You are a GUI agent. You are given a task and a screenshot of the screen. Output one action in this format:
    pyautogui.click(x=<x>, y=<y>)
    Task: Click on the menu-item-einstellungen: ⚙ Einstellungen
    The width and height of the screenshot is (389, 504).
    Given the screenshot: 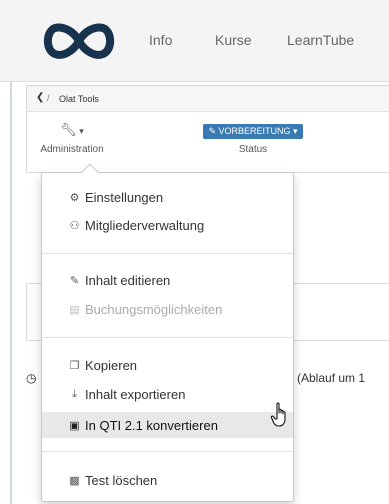 What is the action you would take?
    pyautogui.click(x=167, y=197)
    